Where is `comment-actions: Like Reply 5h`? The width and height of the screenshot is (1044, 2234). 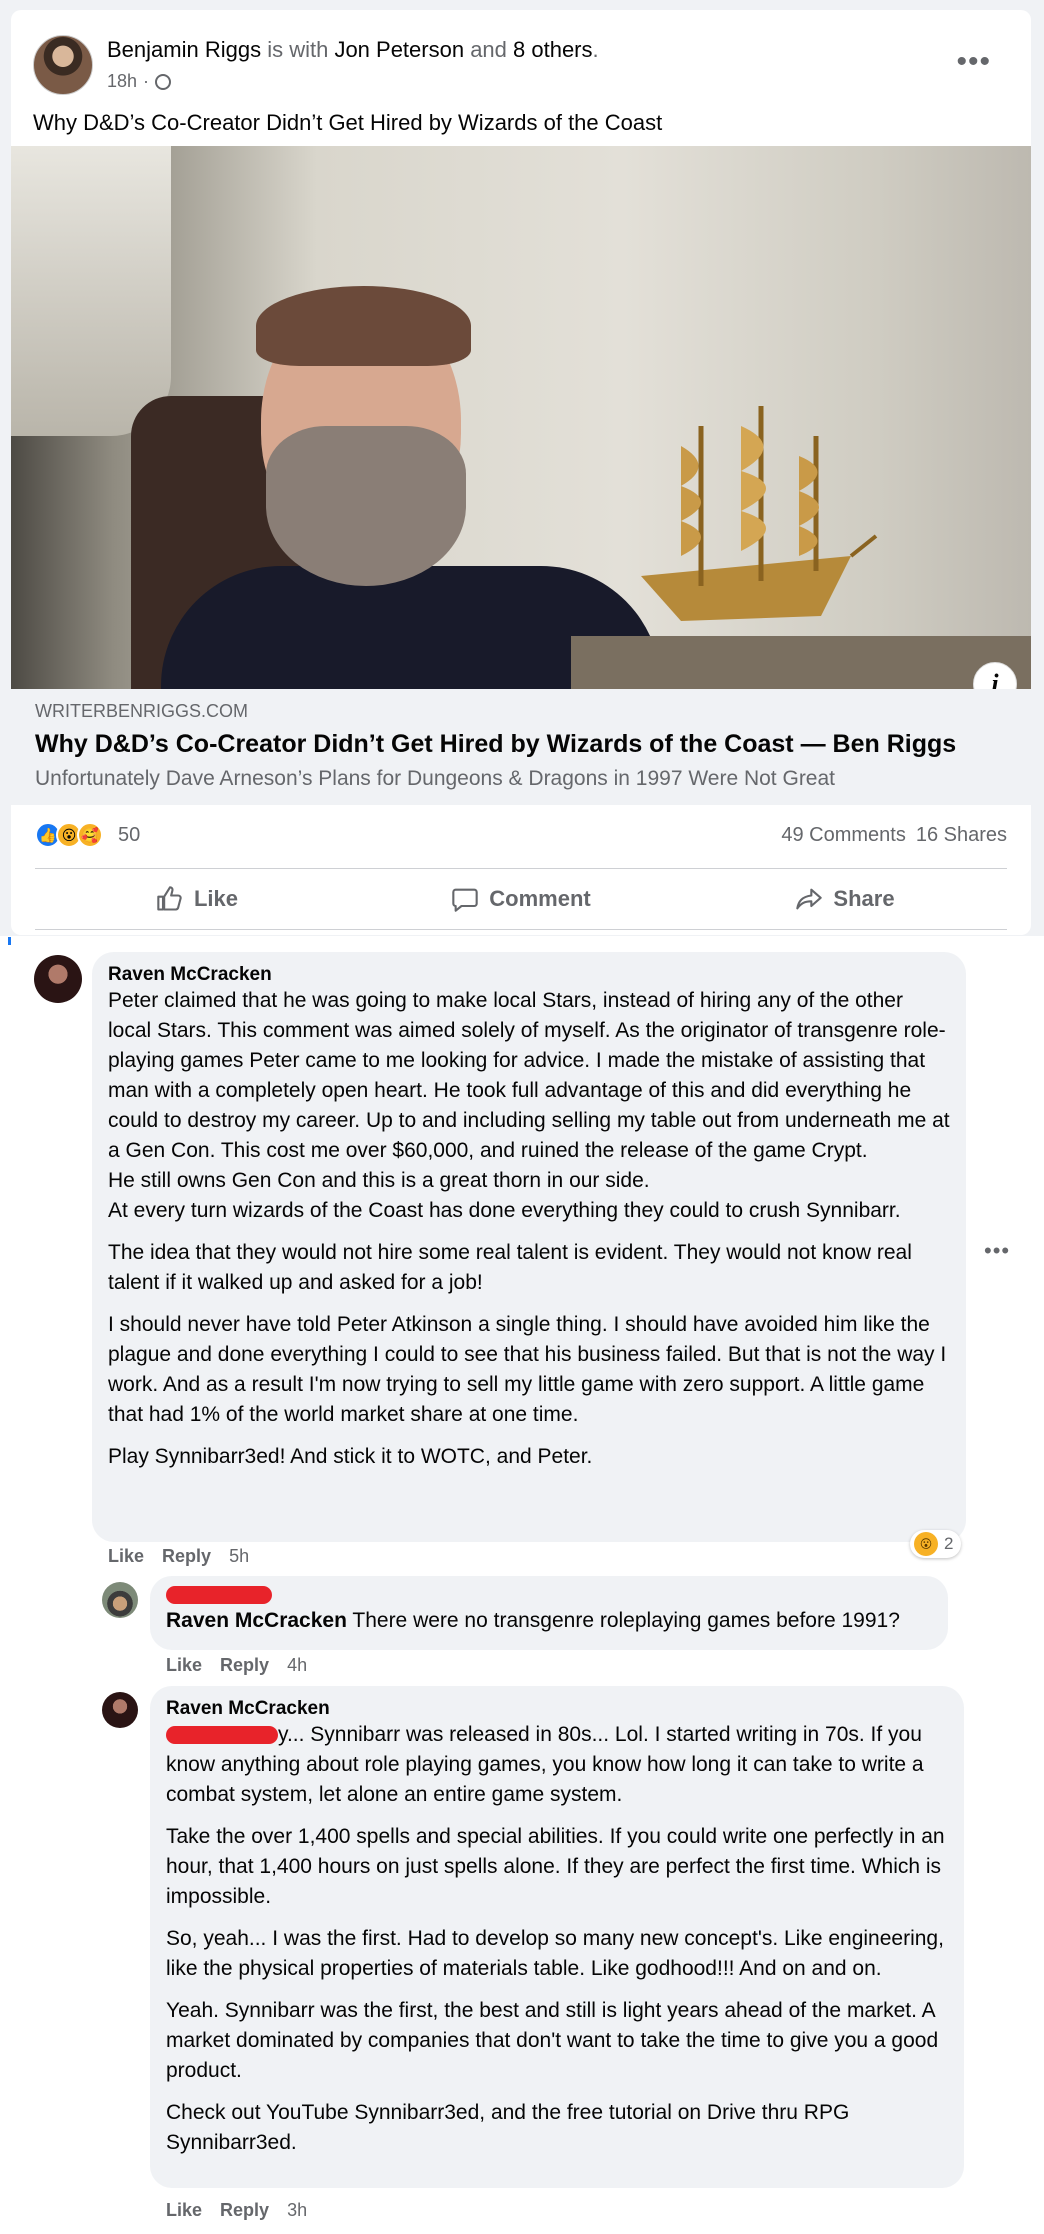 comment-actions: Like Reply 5h is located at coordinates (178, 1556).